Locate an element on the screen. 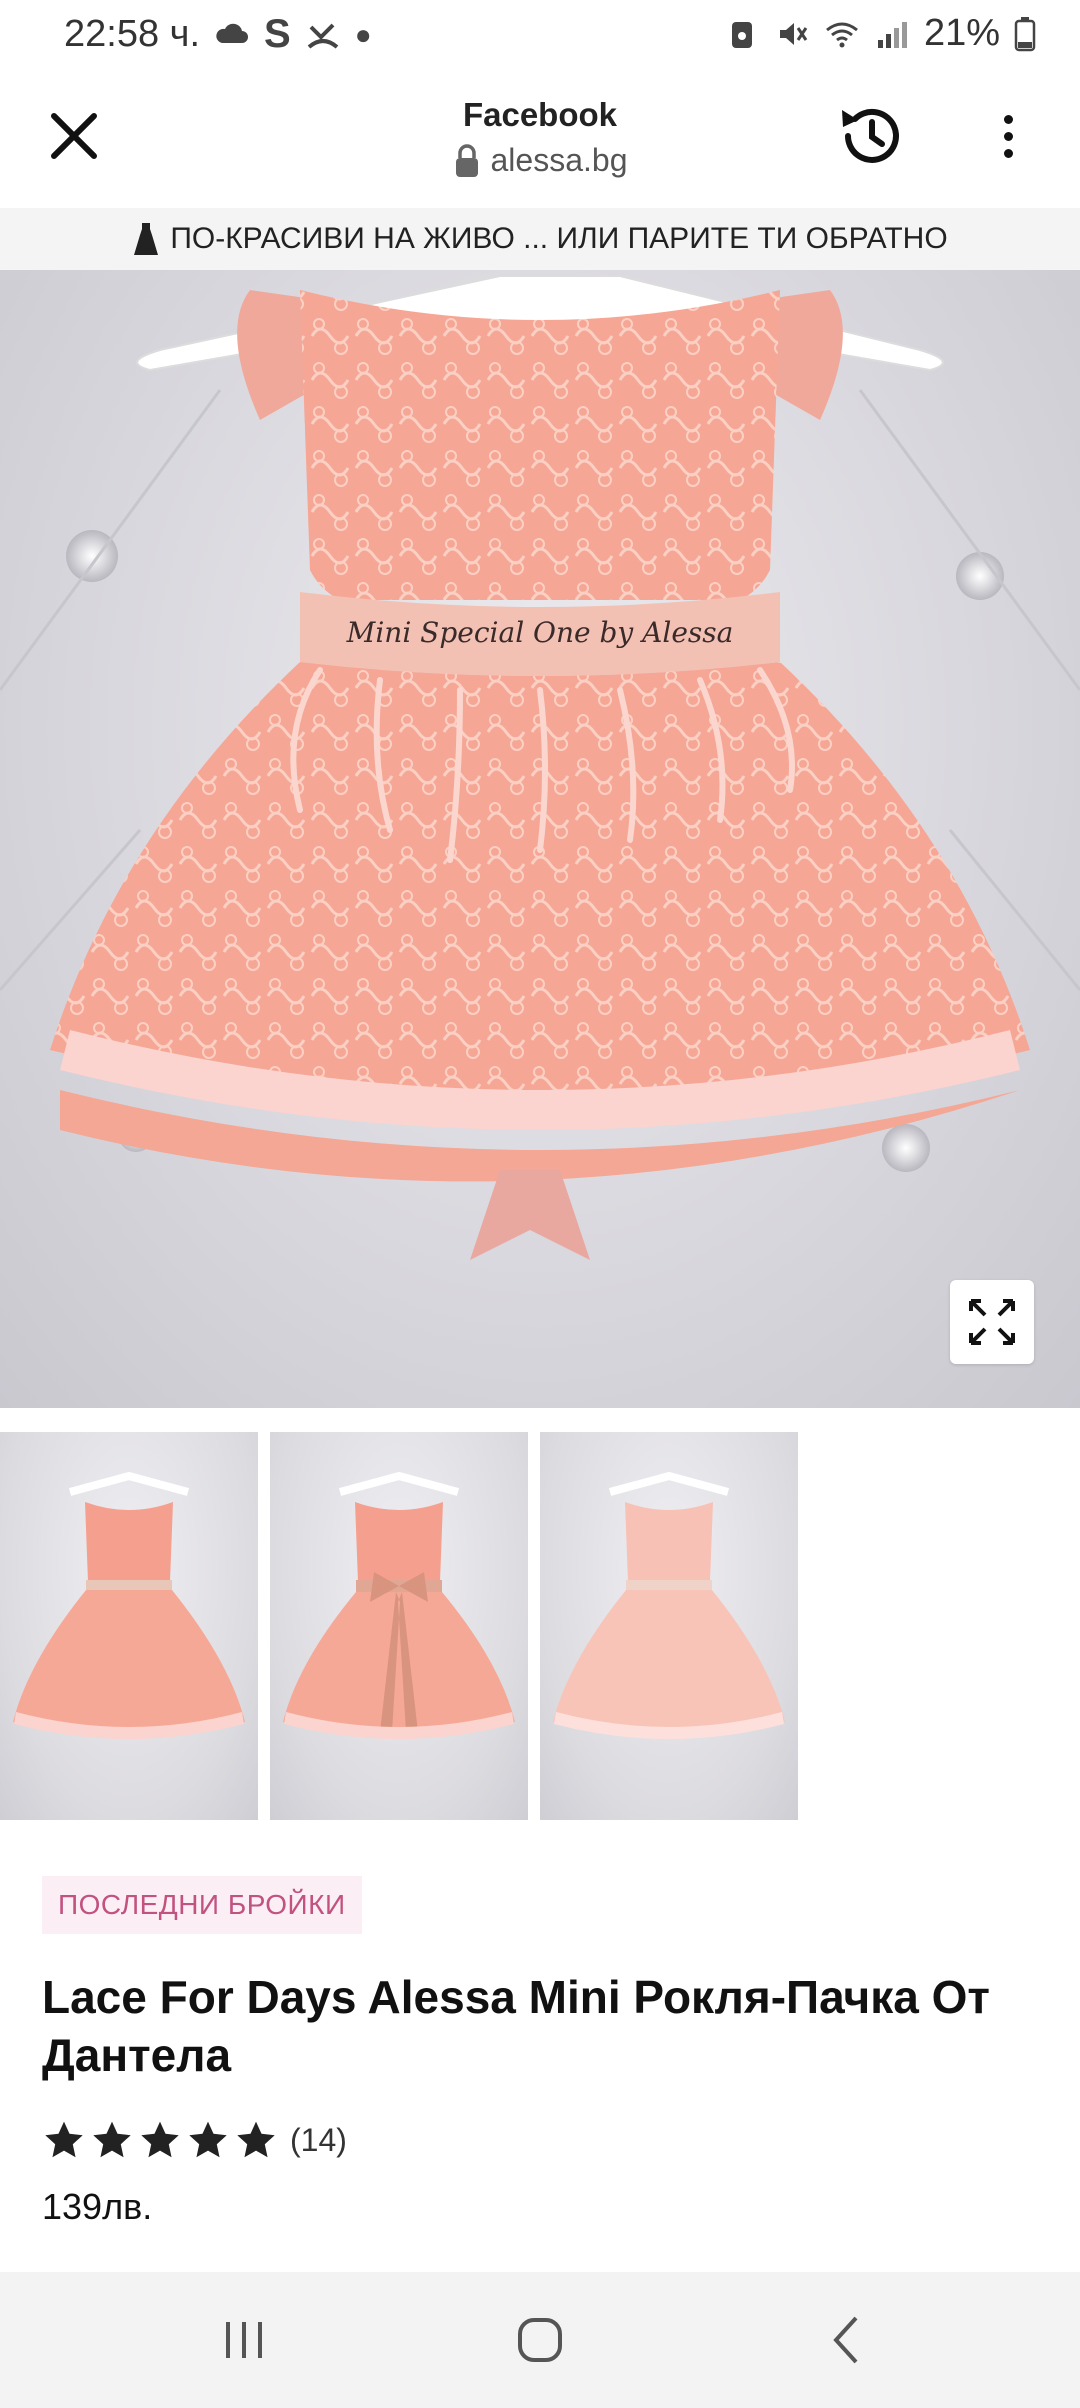 The width and height of the screenshot is (1080, 2408). status-left: 22:58 ч. S ● is located at coordinates (218, 34).